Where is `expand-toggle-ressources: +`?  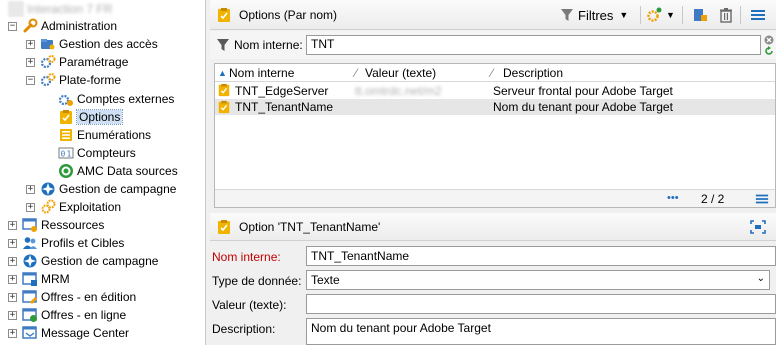
expand-toggle-ressources: + is located at coordinates (12, 225).